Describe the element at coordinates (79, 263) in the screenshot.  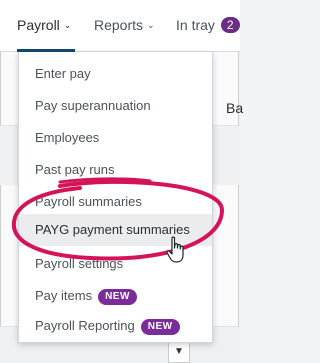
I see `menu-item-label: Payroll settings` at that location.